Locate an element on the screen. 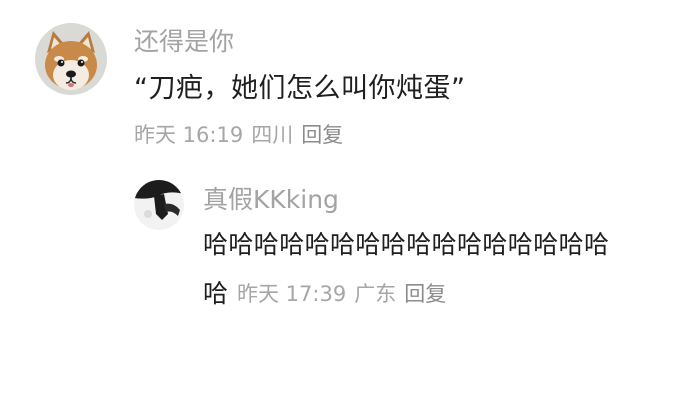  comment-text: “刀疤，她们怎么叫你炖蛋” is located at coordinates (300, 88).